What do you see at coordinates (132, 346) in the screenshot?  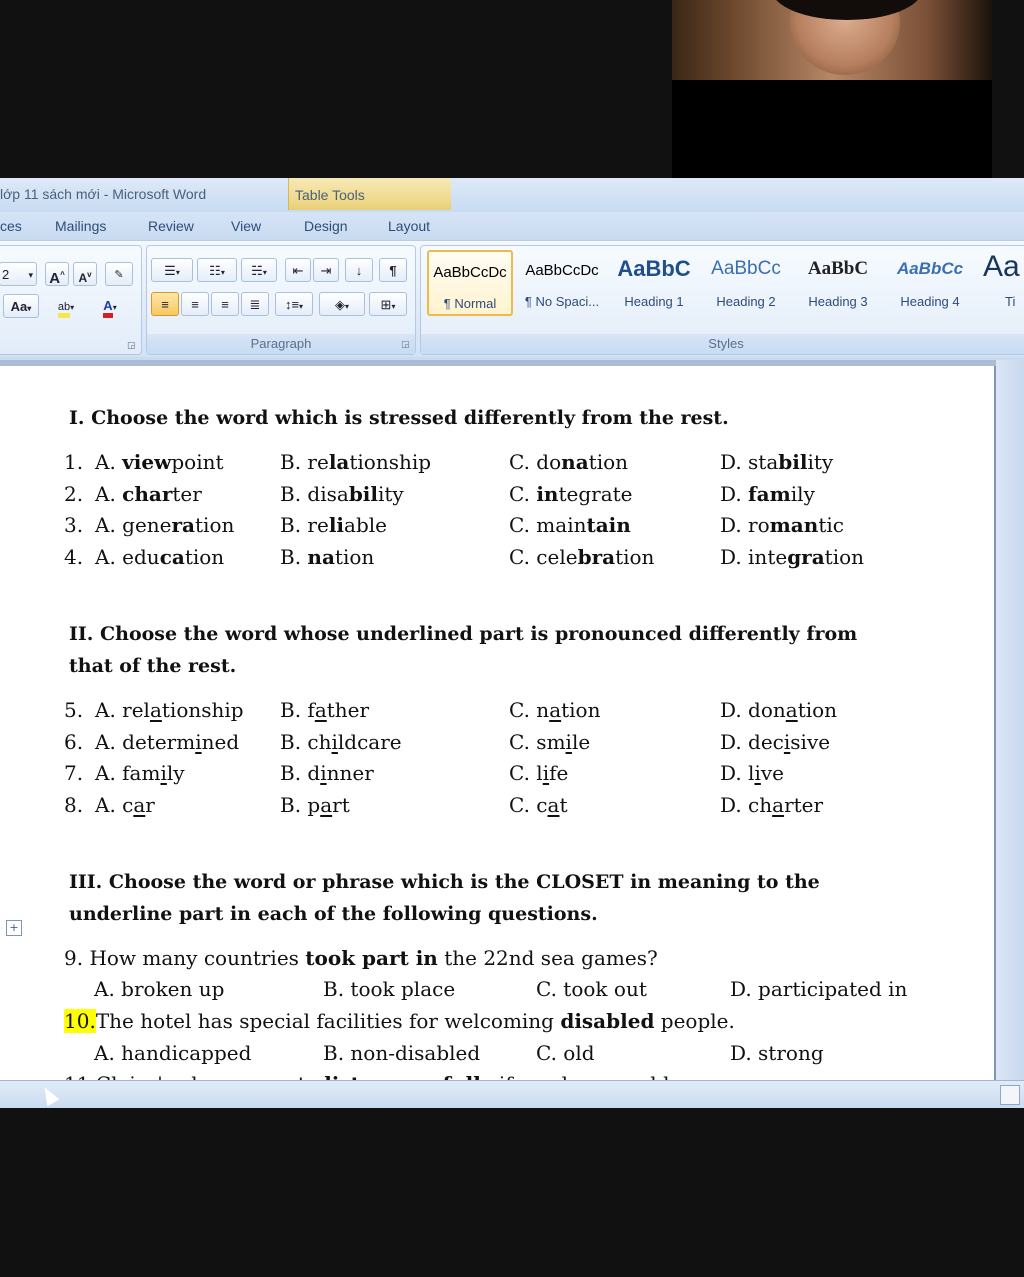 I see `font-dialog-launcher-icon: ◲` at bounding box center [132, 346].